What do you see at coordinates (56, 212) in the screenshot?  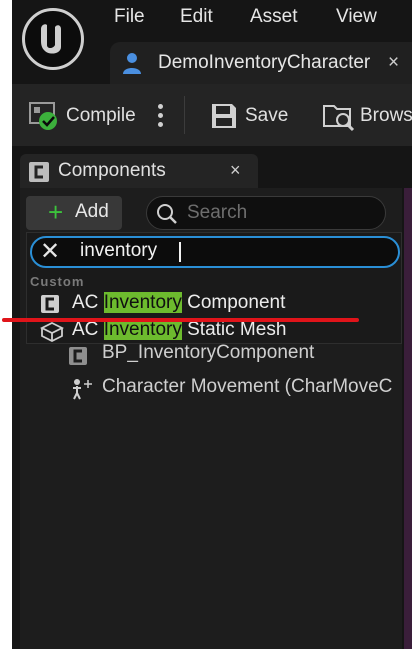 I see `plus-icon: +` at bounding box center [56, 212].